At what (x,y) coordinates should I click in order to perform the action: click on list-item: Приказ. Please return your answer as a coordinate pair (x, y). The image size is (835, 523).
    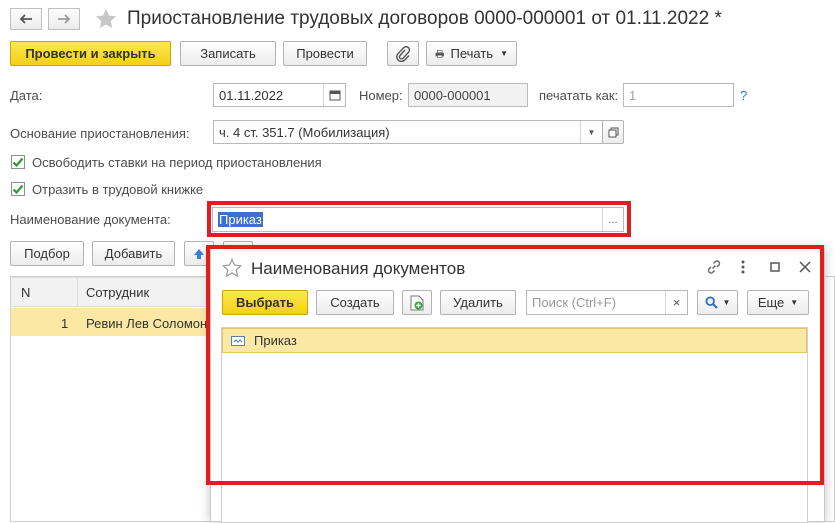
    Looking at the image, I should click on (514, 340).